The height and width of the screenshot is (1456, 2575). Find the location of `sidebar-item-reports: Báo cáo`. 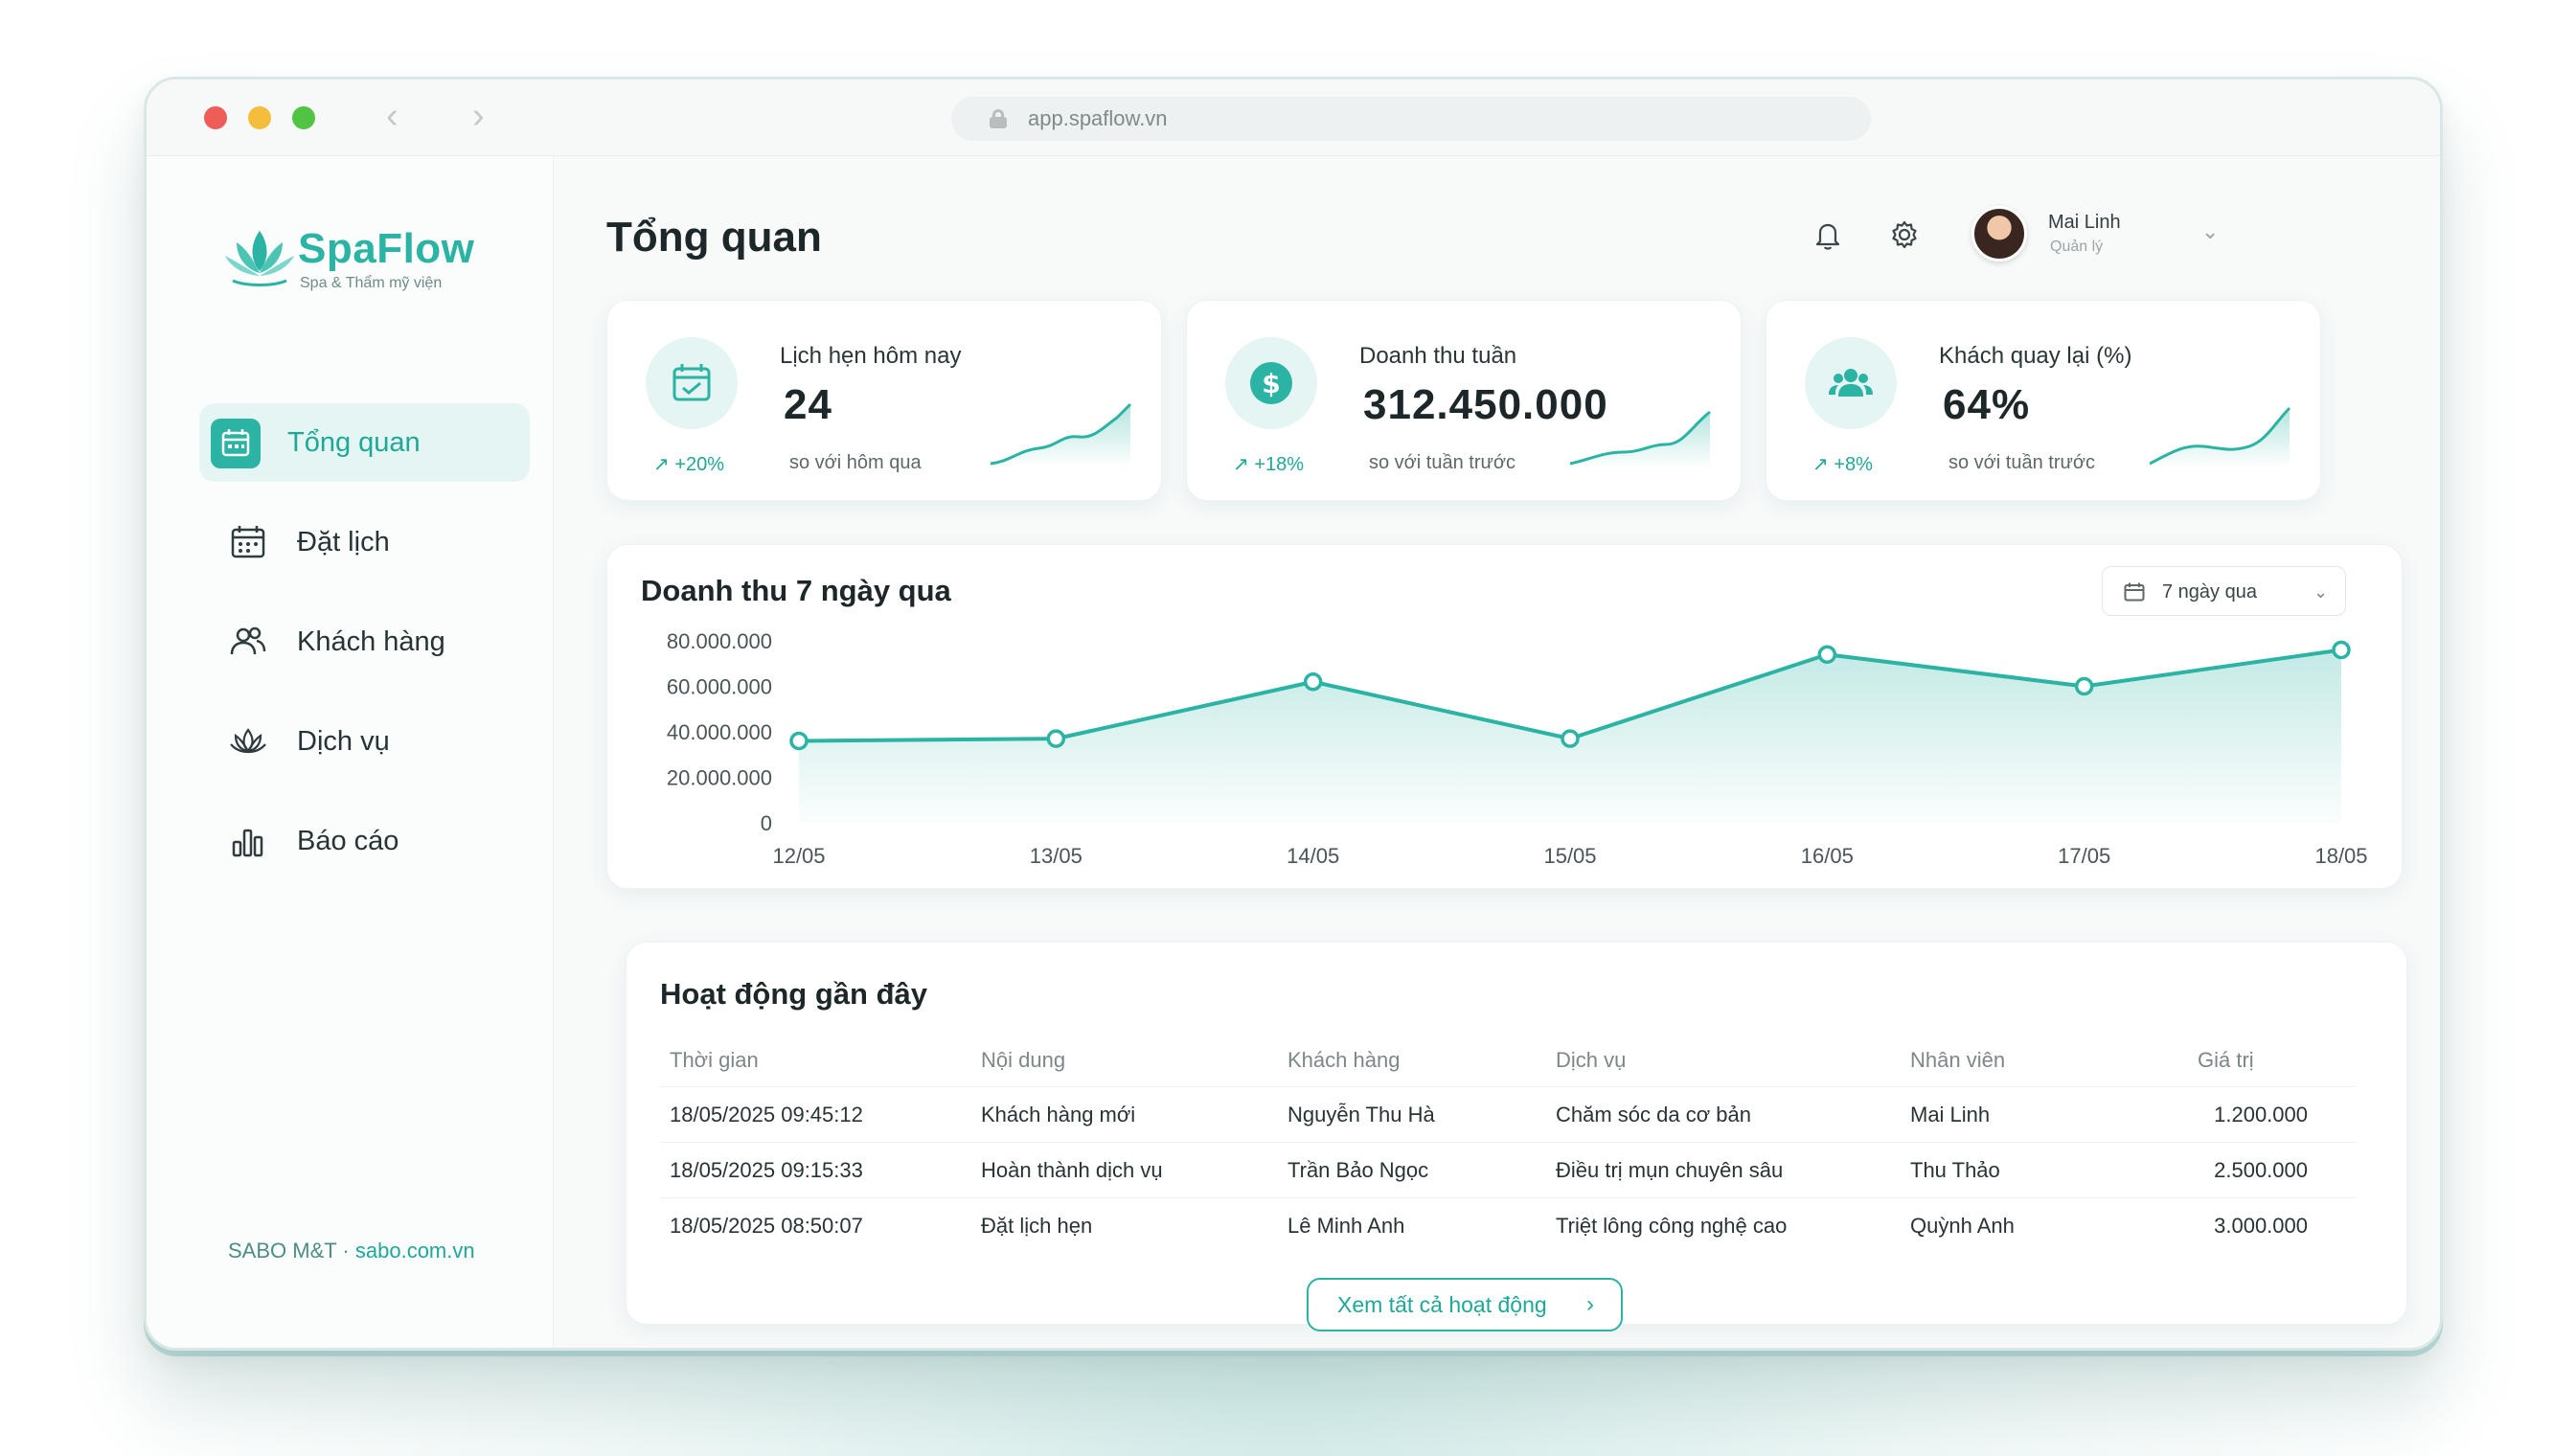

sidebar-item-reports: Báo cáo is located at coordinates (364, 841).